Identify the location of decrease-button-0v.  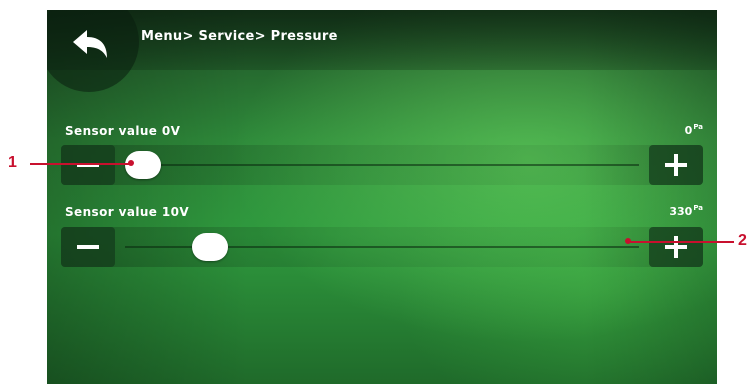
(88, 165).